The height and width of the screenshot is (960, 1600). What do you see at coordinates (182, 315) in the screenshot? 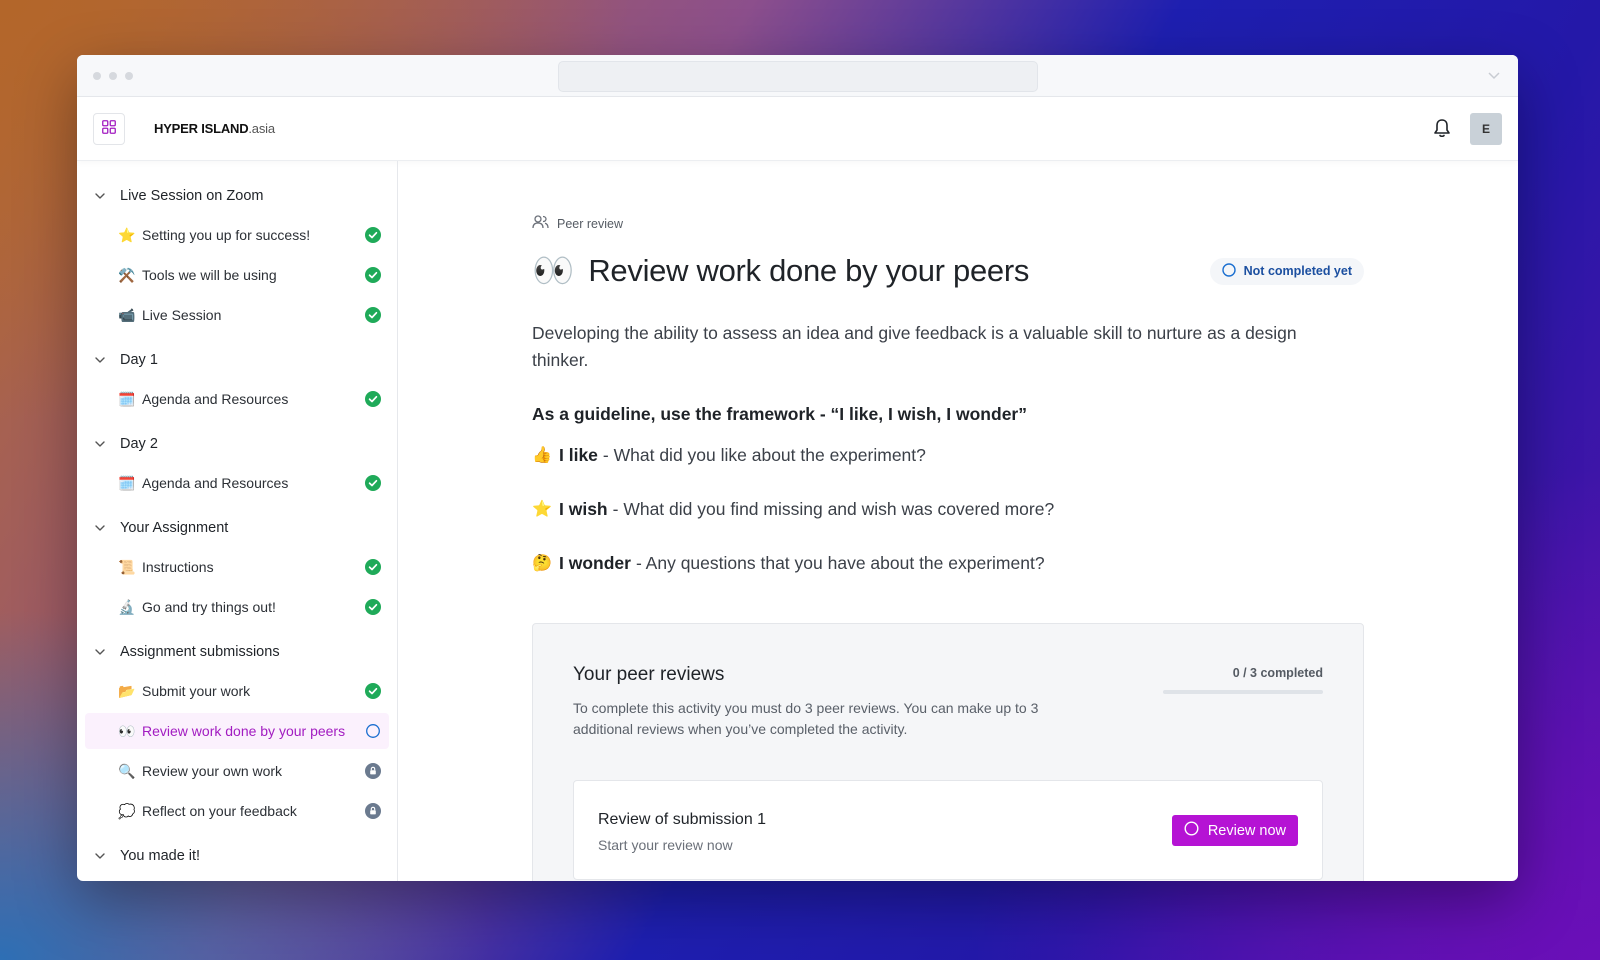
I see `sidebar-item-label: Live Session` at bounding box center [182, 315].